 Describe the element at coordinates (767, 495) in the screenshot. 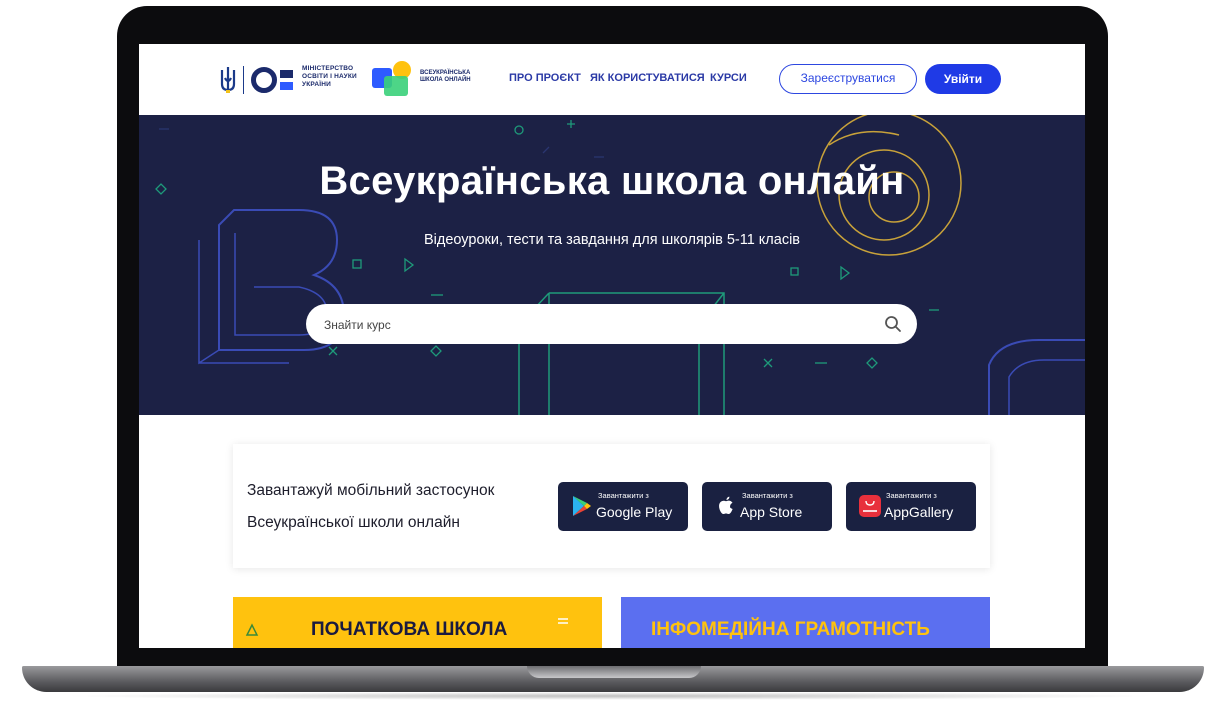

I see `app-store-small-text: Завантажити з` at that location.